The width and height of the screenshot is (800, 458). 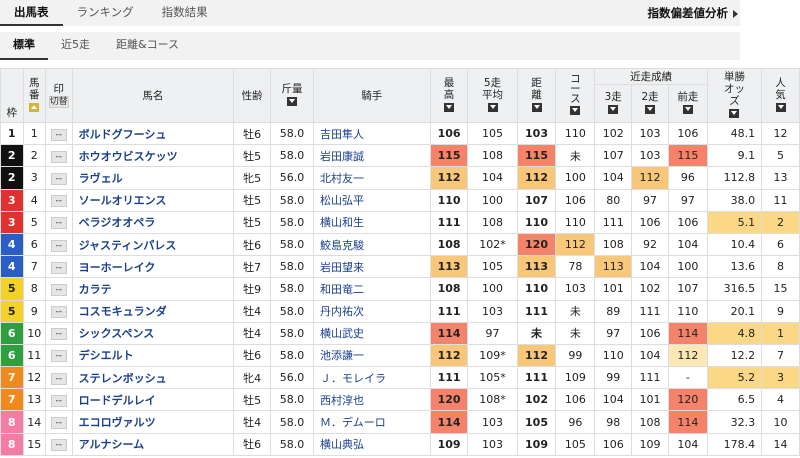 I want to click on col-r2: 2走, so click(x=650, y=103).